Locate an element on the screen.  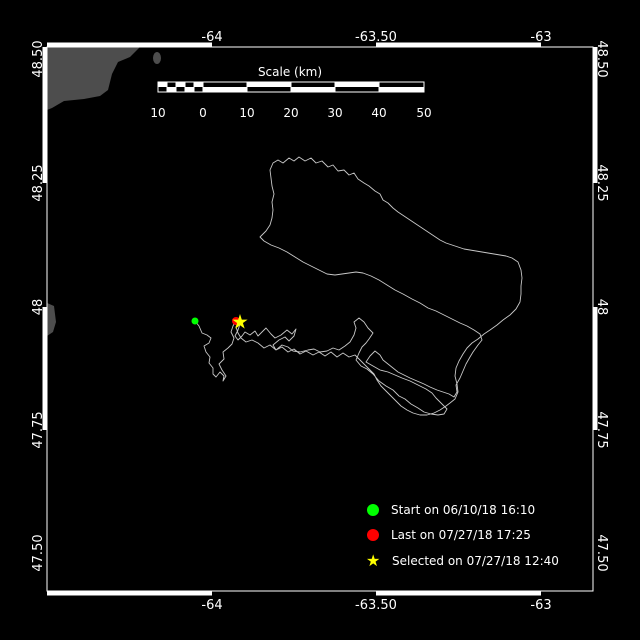
last-dot-icon is located at coordinates (373, 535).